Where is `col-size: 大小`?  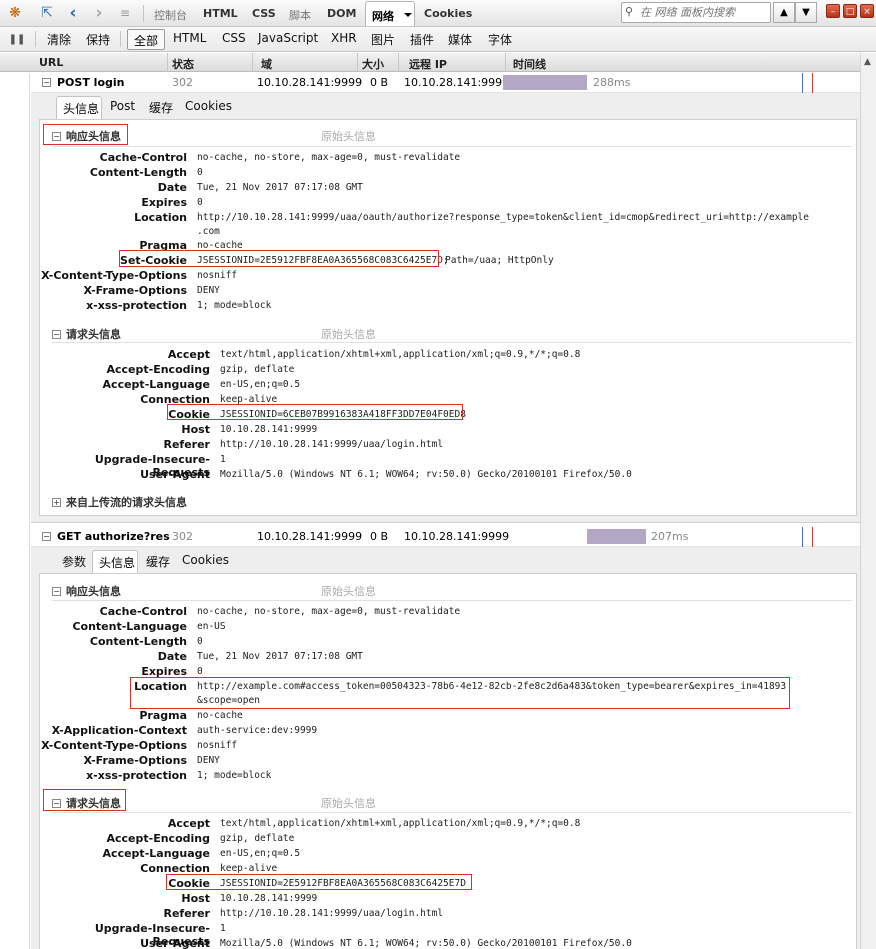 col-size: 大小 is located at coordinates (373, 64).